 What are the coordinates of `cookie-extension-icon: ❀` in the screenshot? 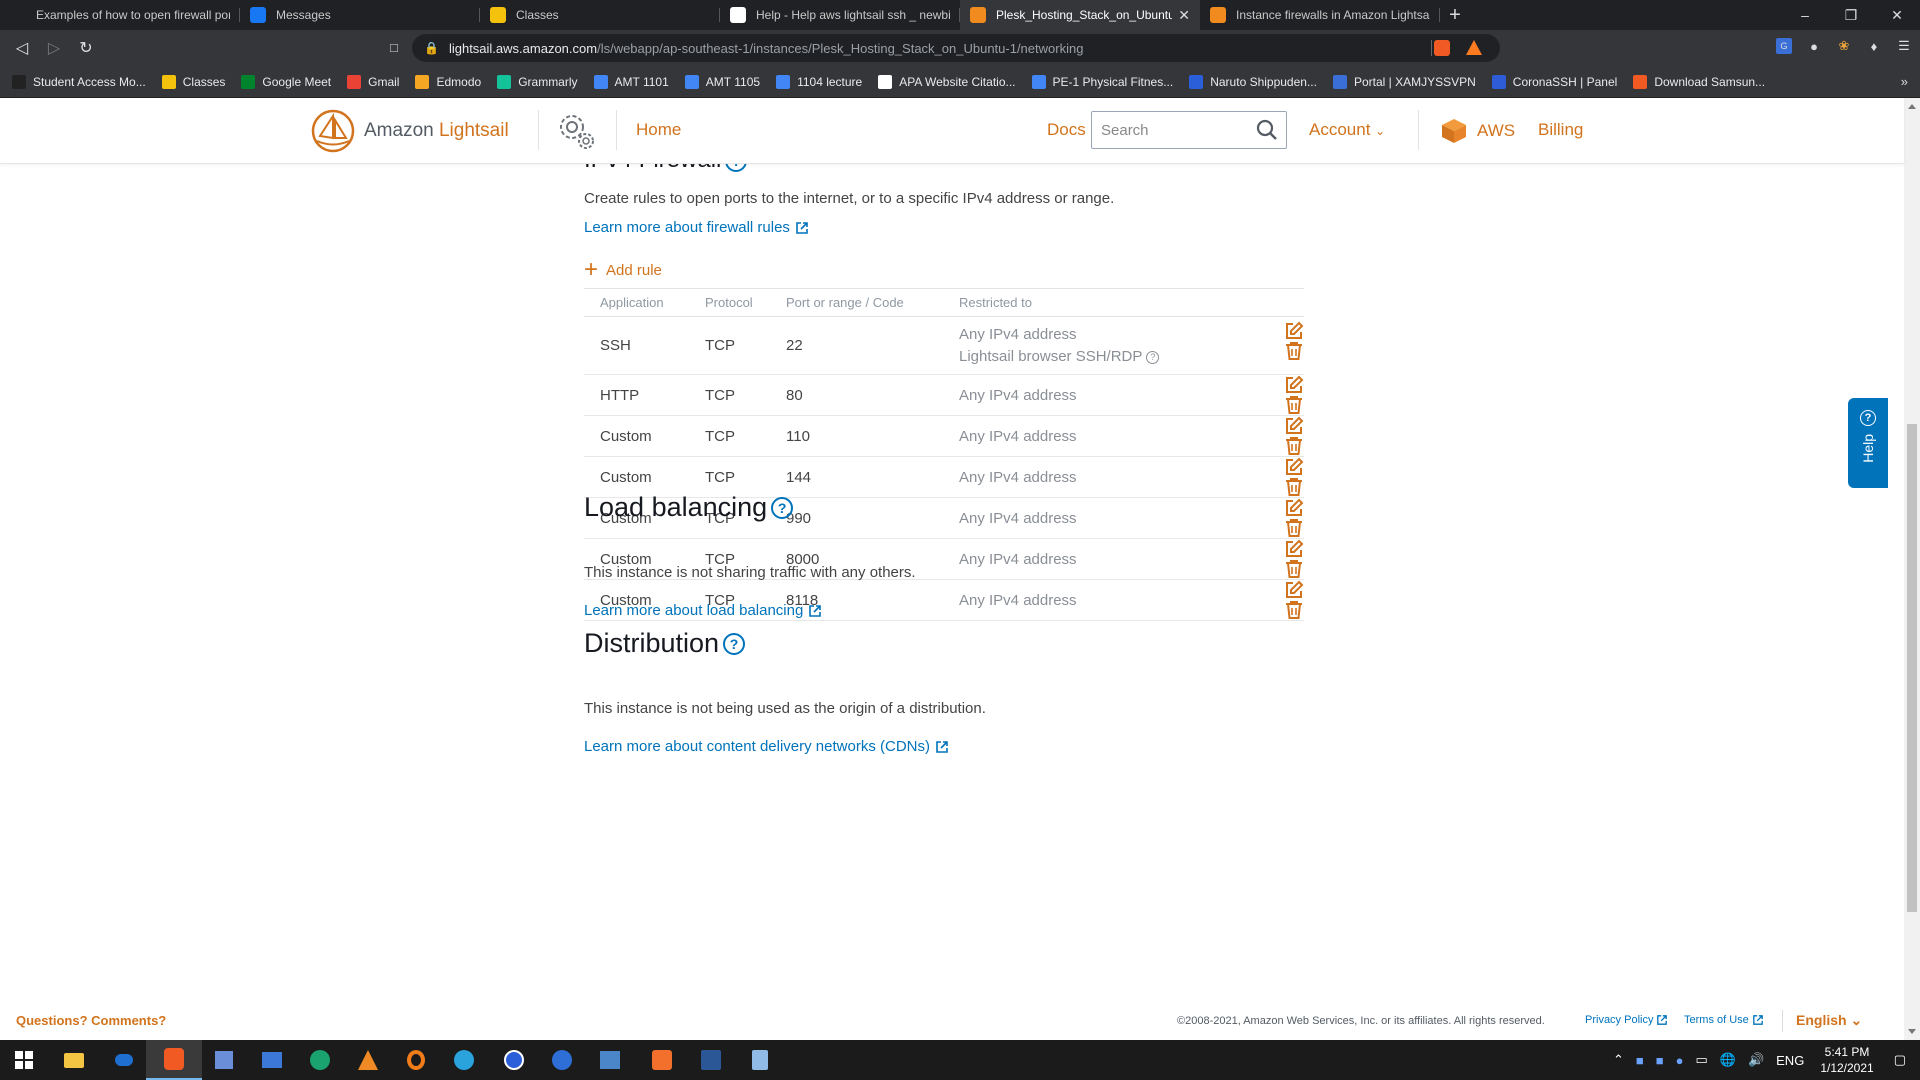 It's located at (1844, 46).